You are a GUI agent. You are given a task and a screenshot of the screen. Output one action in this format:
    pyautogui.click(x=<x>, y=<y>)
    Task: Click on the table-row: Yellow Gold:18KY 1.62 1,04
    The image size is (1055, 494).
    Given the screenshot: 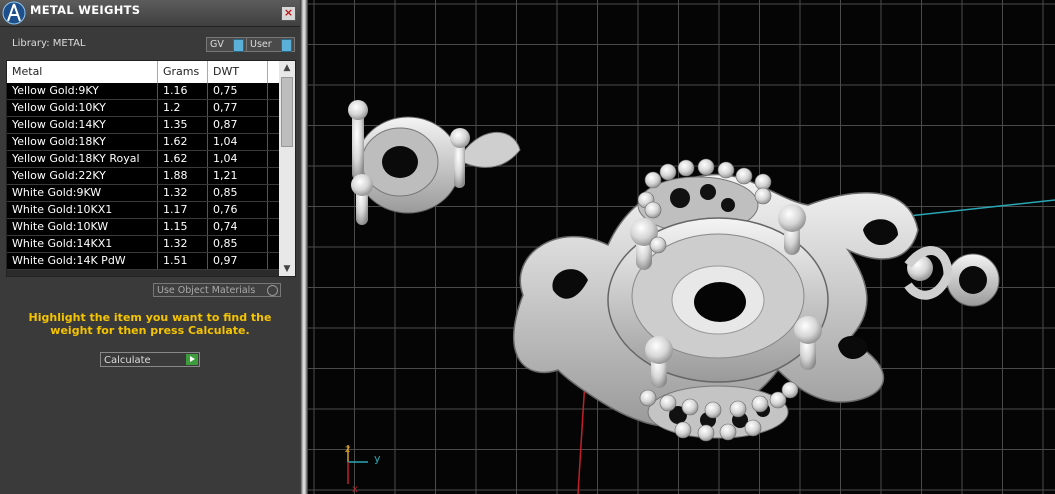 What is the action you would take?
    pyautogui.click(x=143, y=142)
    